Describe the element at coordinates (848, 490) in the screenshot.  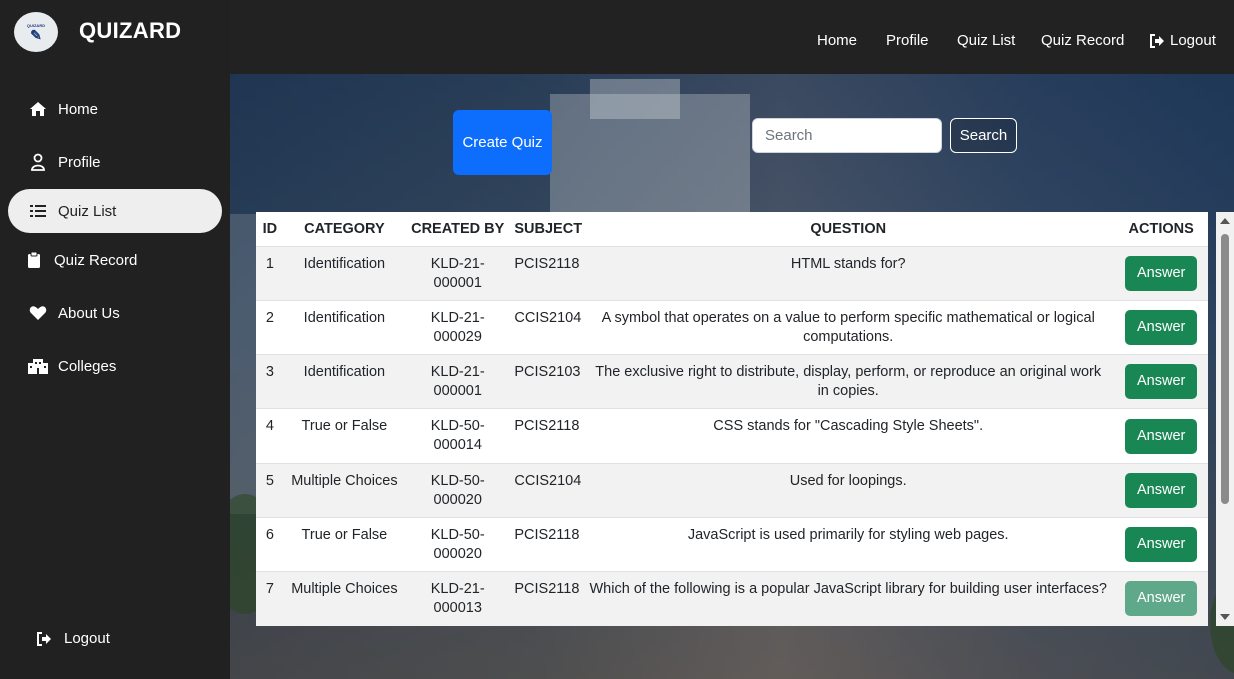
I see `cell-question: Used for loopings.` at that location.